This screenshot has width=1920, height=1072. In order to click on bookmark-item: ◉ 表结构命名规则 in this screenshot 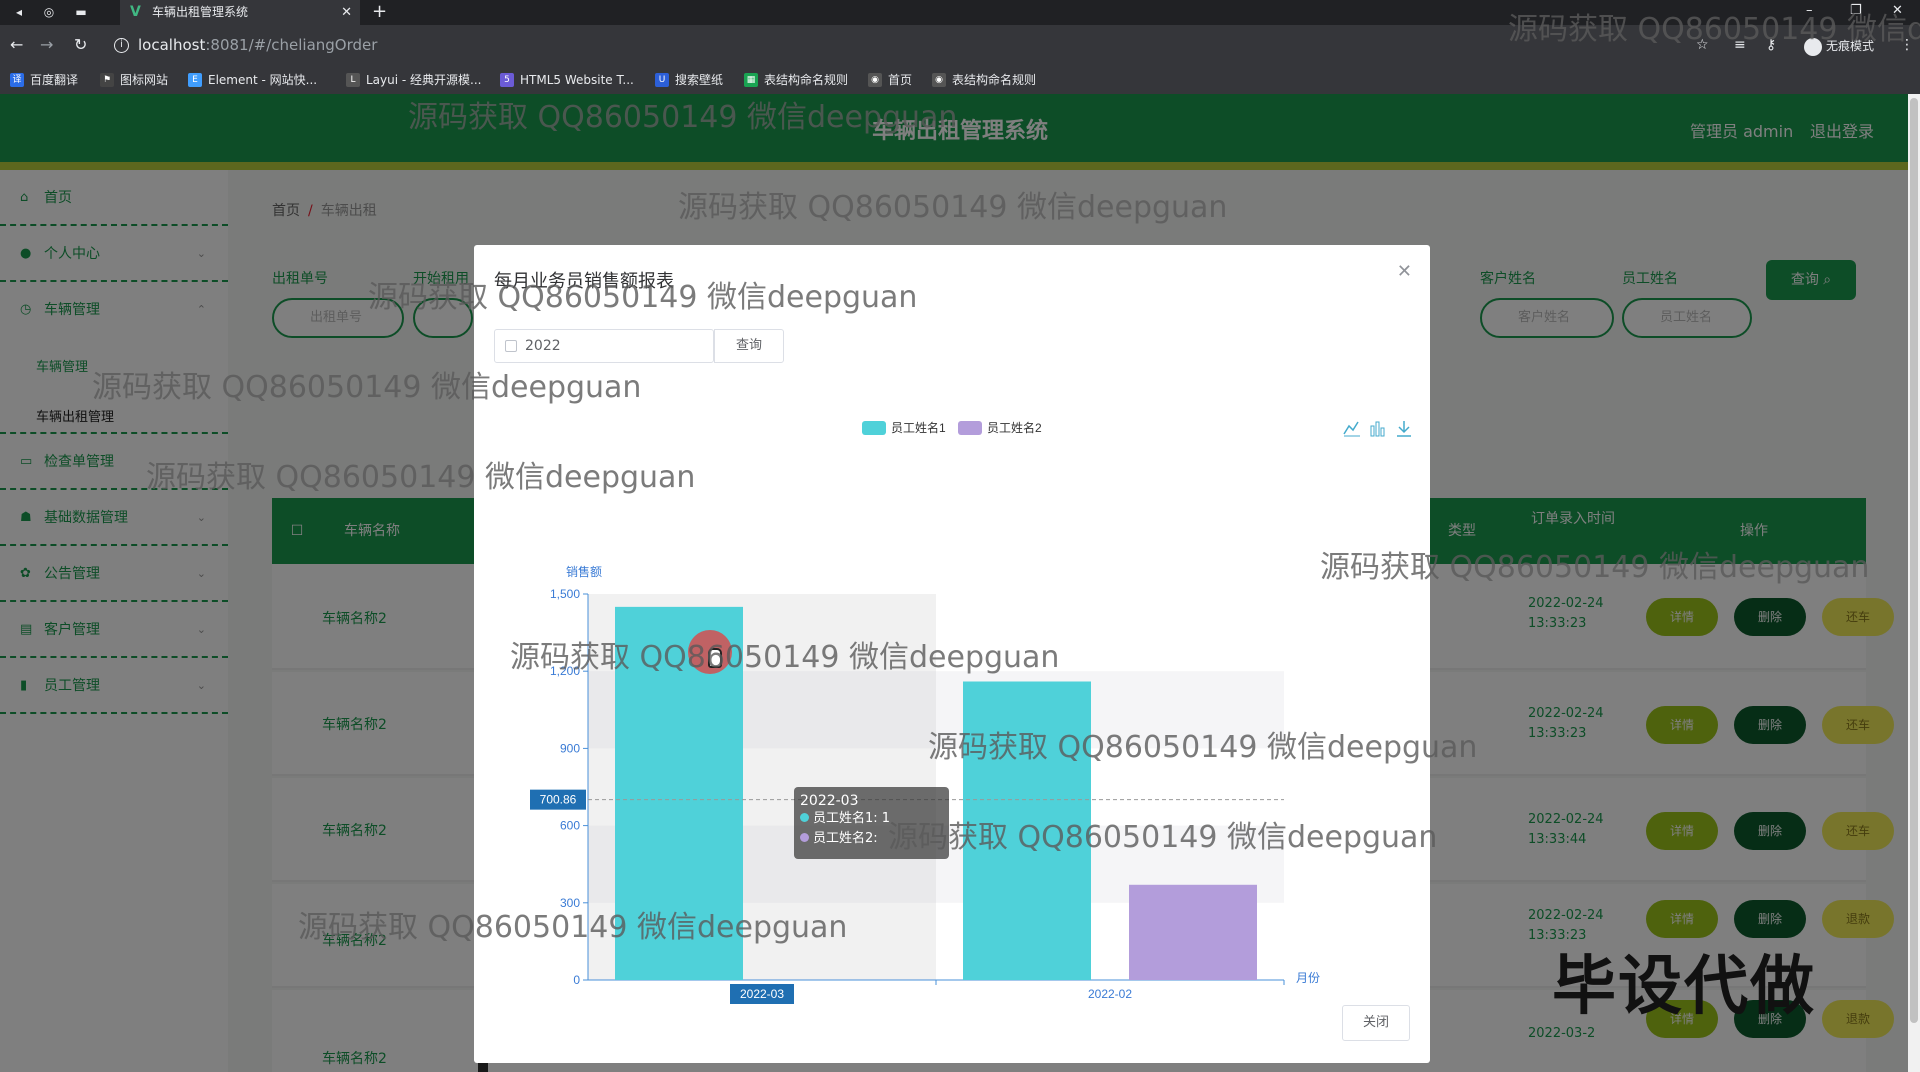, I will do `click(984, 80)`.